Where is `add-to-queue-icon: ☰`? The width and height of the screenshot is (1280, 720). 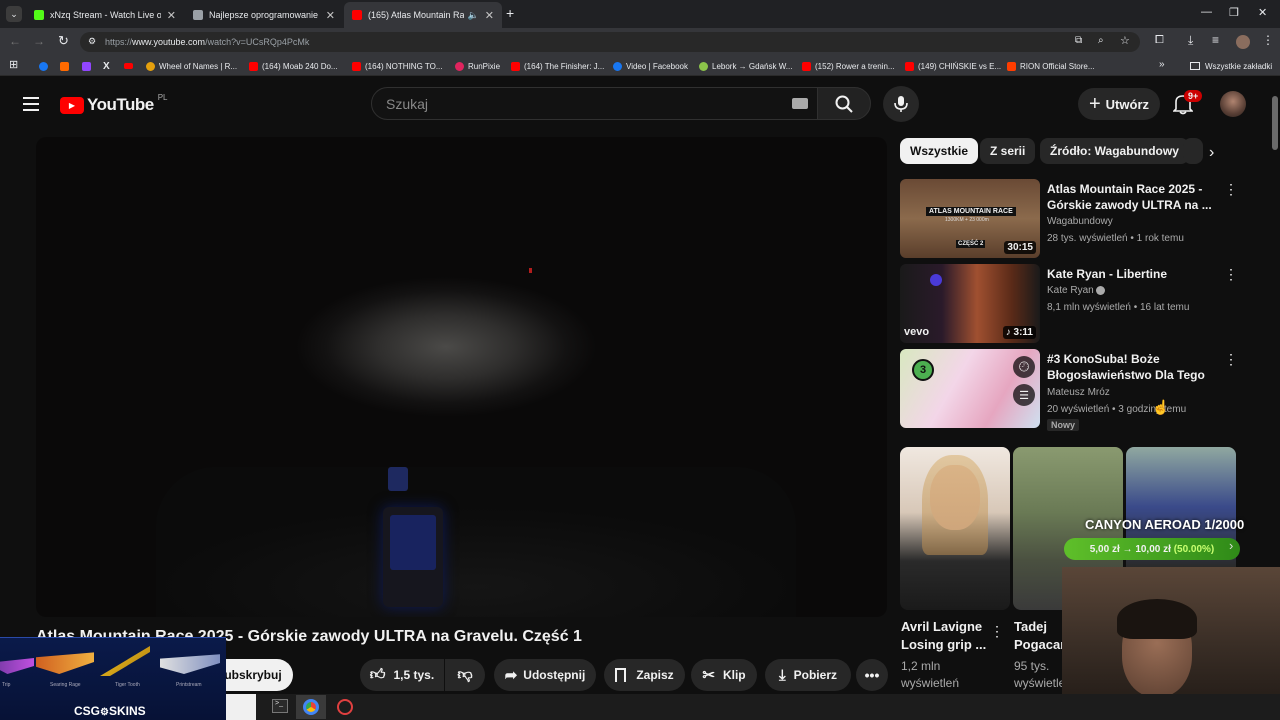
add-to-queue-icon: ☰ is located at coordinates (1024, 395).